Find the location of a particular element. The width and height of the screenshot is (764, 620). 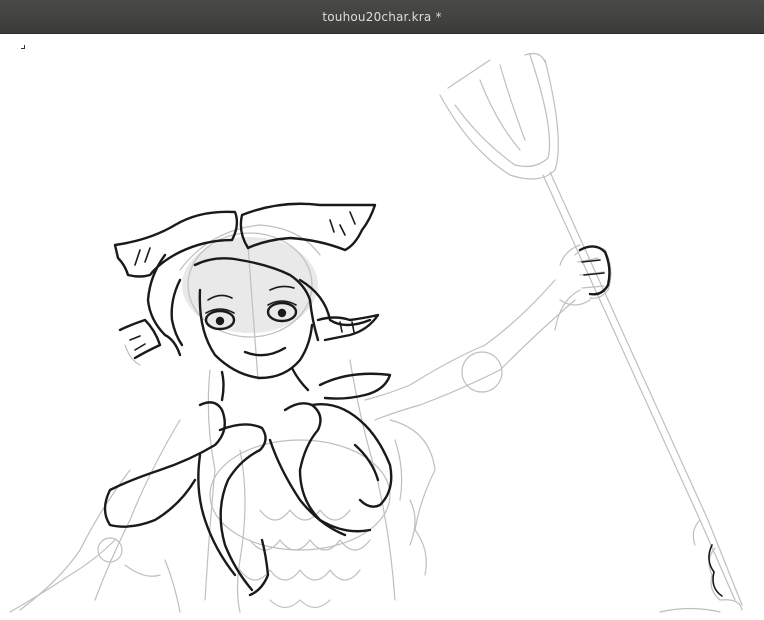

trident-tines-sketch is located at coordinates (499, 111).